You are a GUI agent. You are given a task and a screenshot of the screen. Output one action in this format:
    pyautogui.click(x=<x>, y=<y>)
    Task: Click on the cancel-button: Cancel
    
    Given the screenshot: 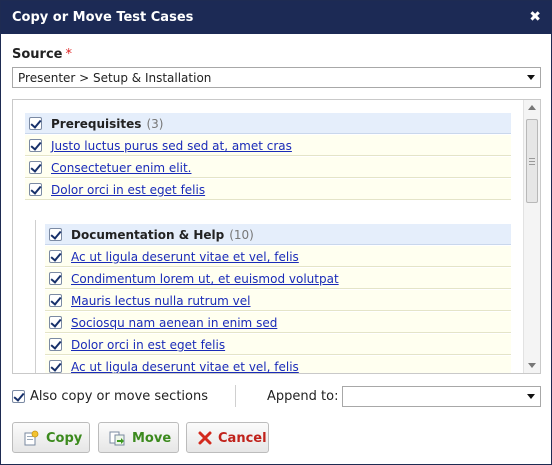 What is the action you would take?
    pyautogui.click(x=227, y=437)
    